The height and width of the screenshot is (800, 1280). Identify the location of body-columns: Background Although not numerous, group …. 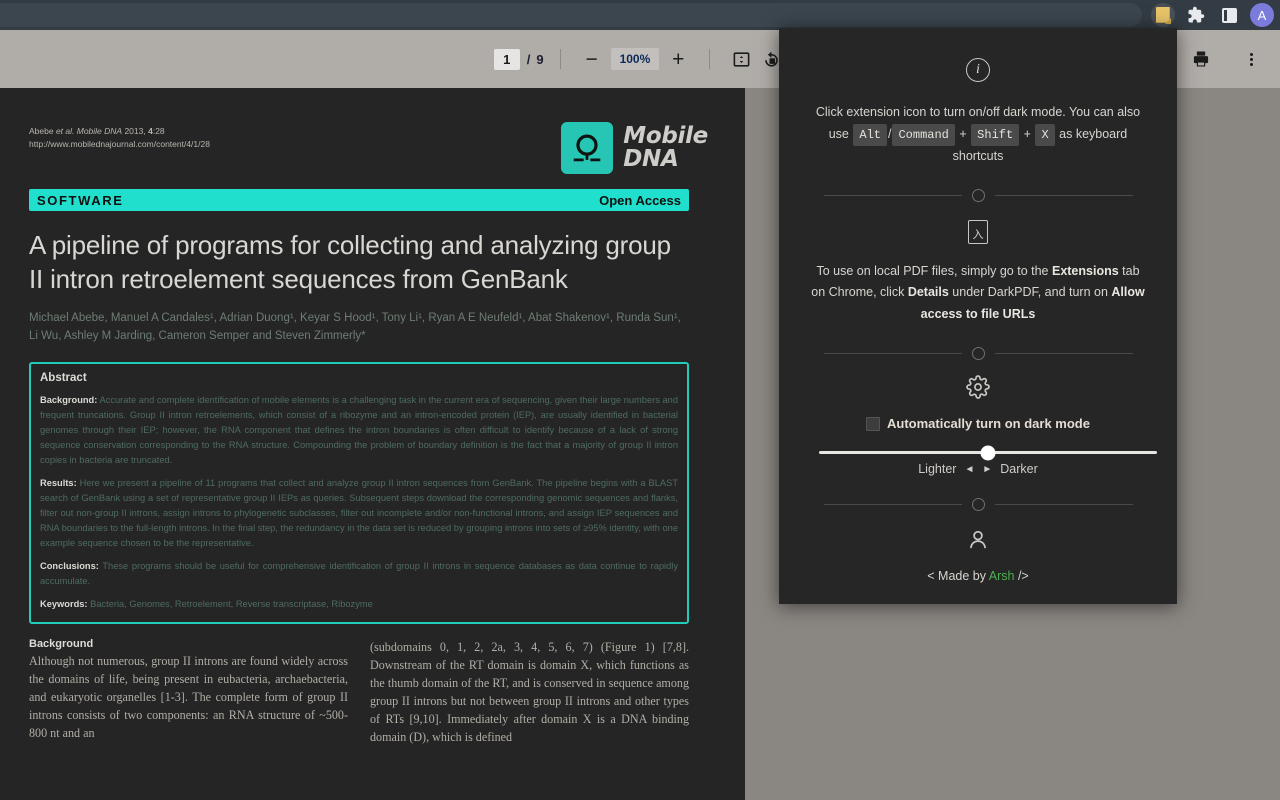
(359, 692).